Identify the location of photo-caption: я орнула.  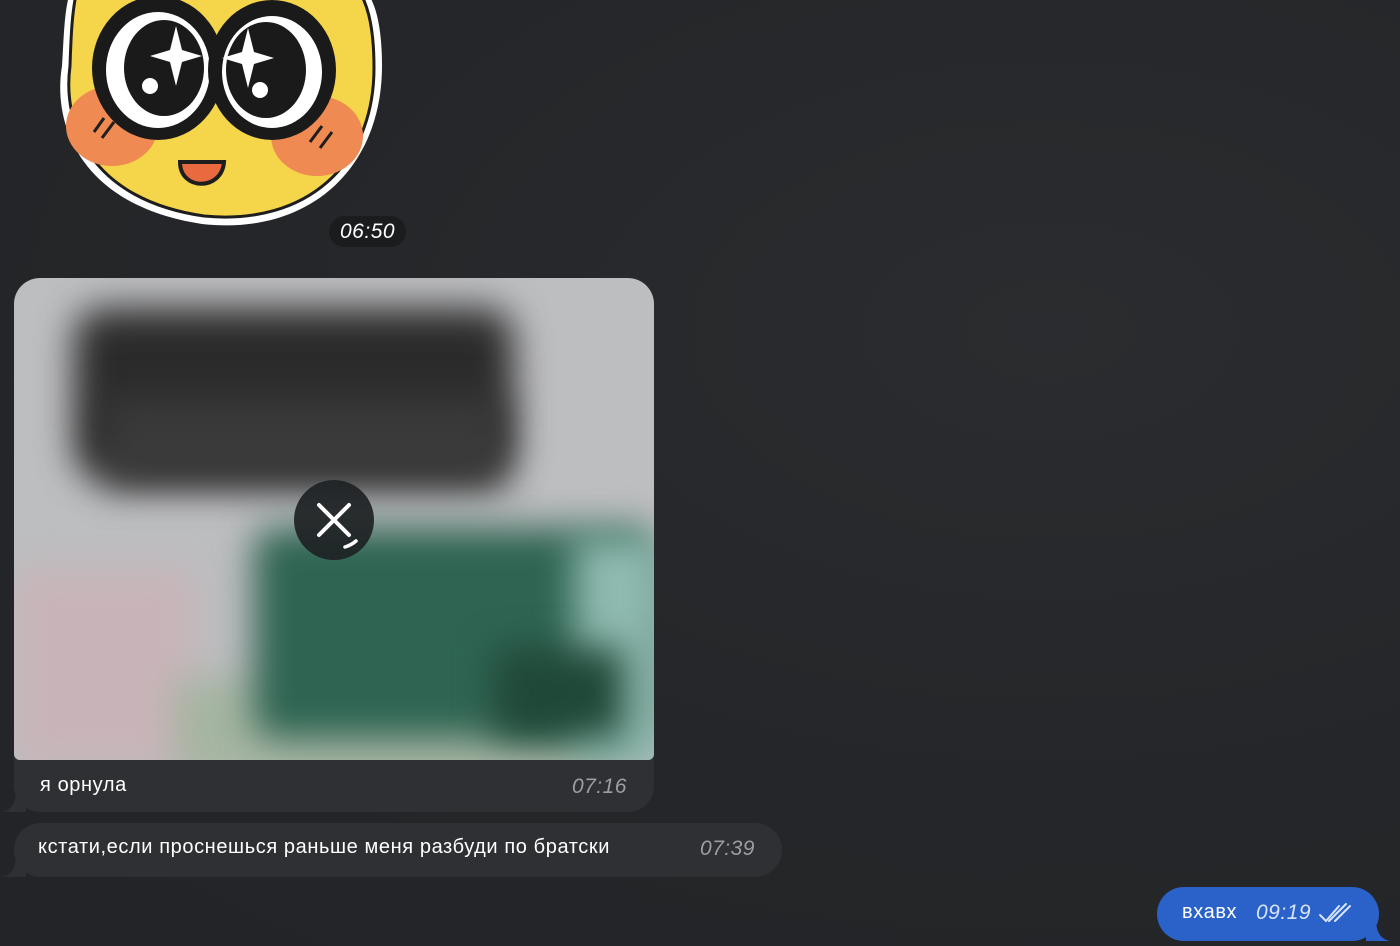
(83, 785).